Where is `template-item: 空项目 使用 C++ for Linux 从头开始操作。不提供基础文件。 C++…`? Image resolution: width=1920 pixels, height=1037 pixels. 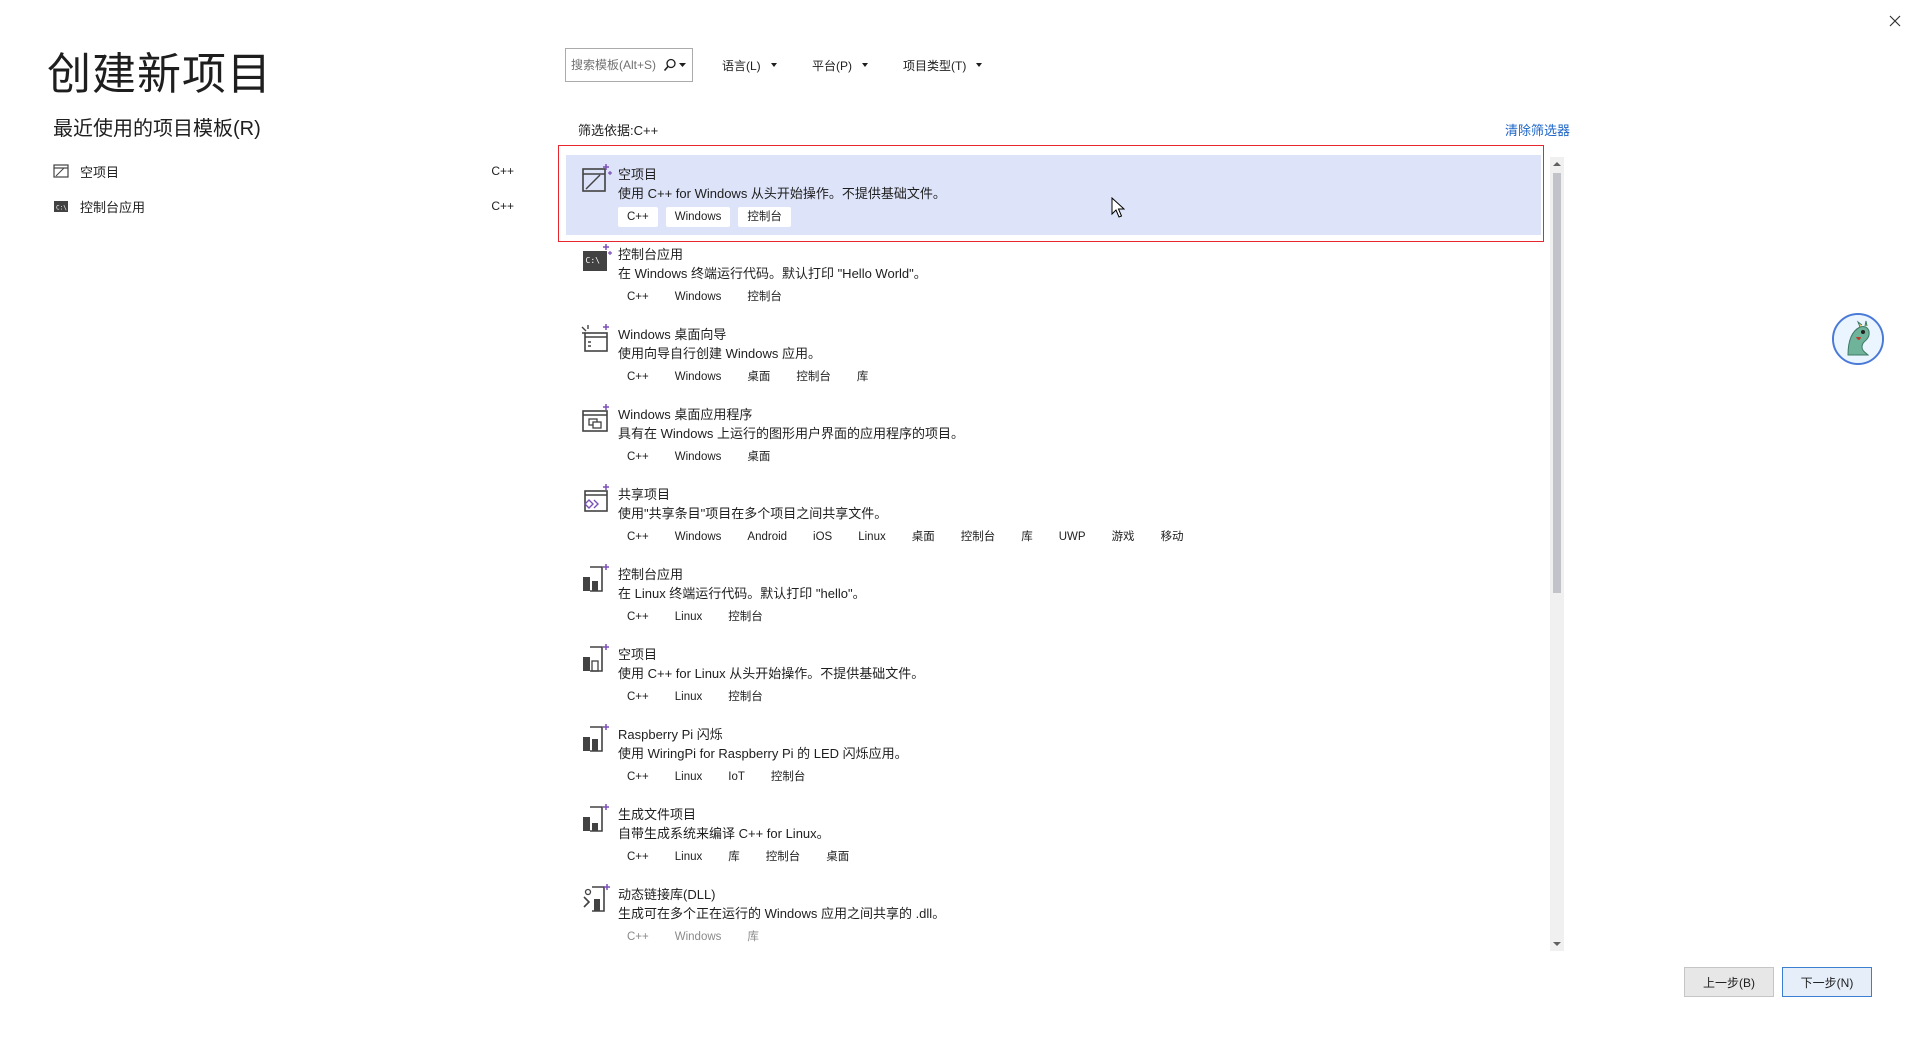 template-item: 空项目 使用 C++ for Linux 从头开始操作。不提供基础文件。 C++… is located at coordinates (1053, 675).